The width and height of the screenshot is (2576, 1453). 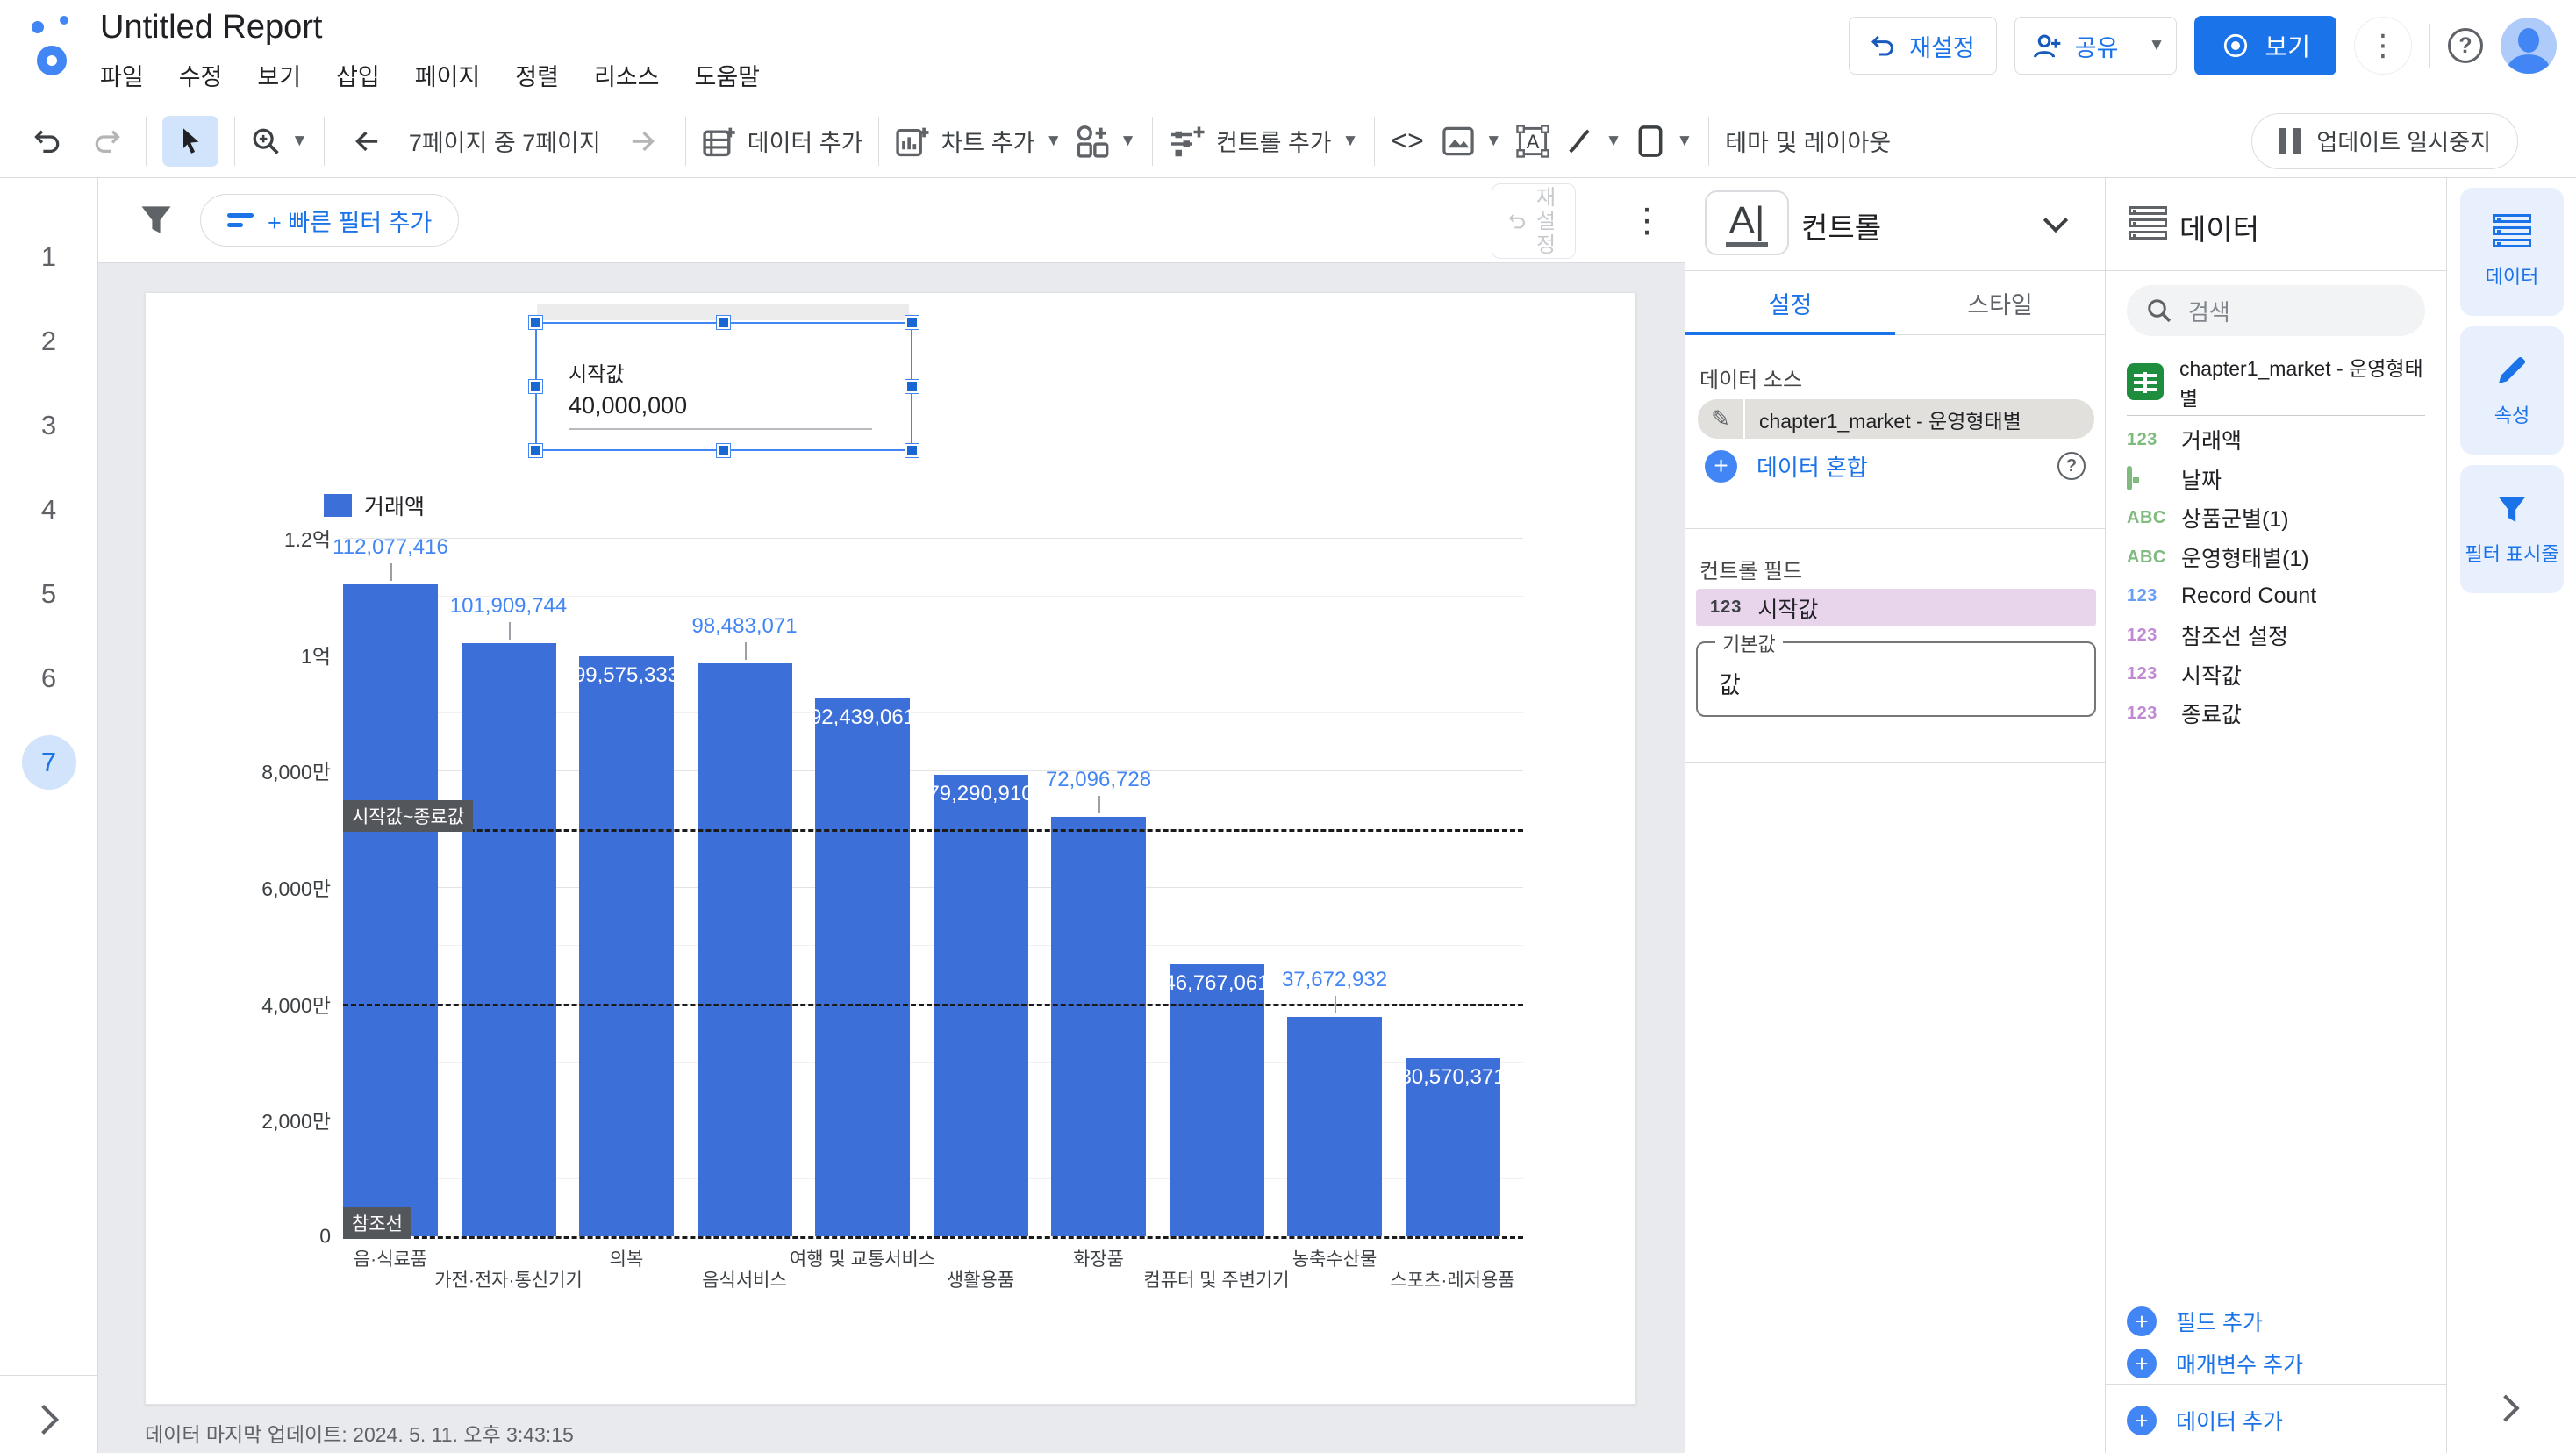 I want to click on field-거래액: 123 거래액, so click(x=2276, y=440).